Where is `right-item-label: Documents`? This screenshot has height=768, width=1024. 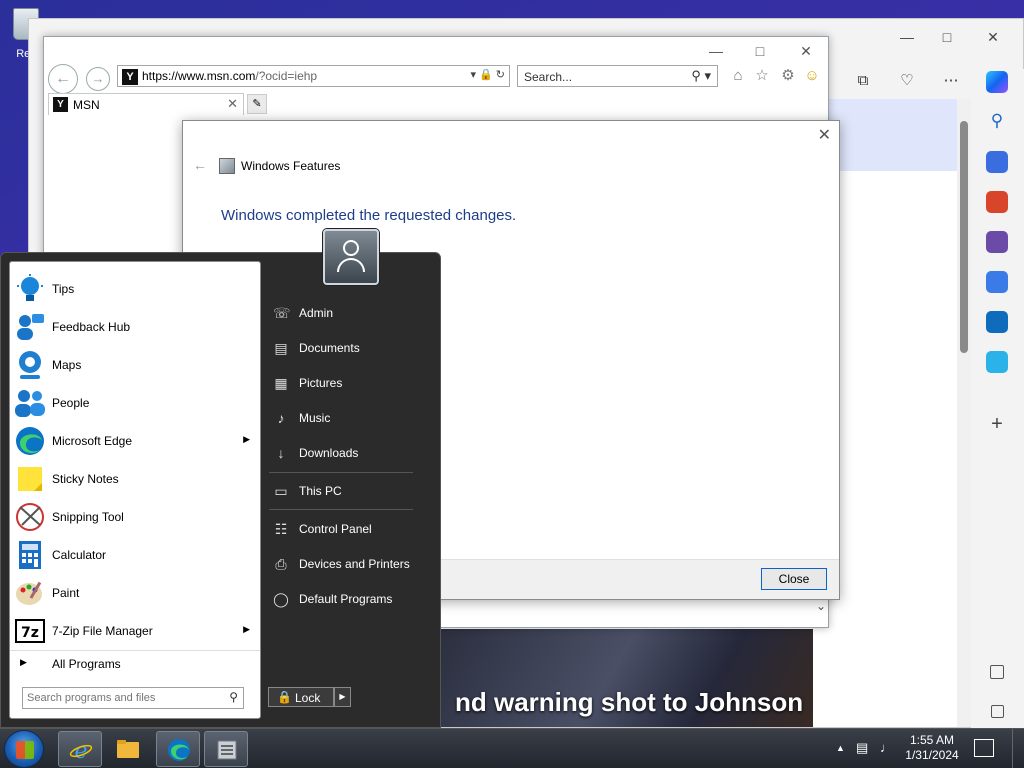
right-item-label: Documents is located at coordinates (329, 348).